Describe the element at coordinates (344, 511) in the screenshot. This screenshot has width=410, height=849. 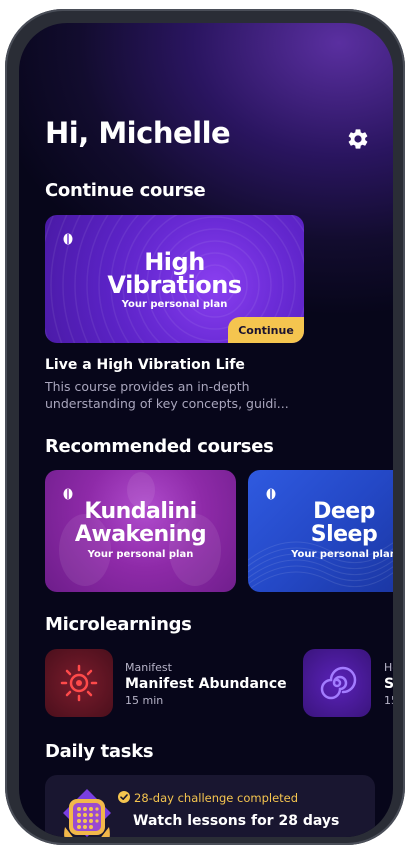
I see `card-title-line1: Deep` at that location.